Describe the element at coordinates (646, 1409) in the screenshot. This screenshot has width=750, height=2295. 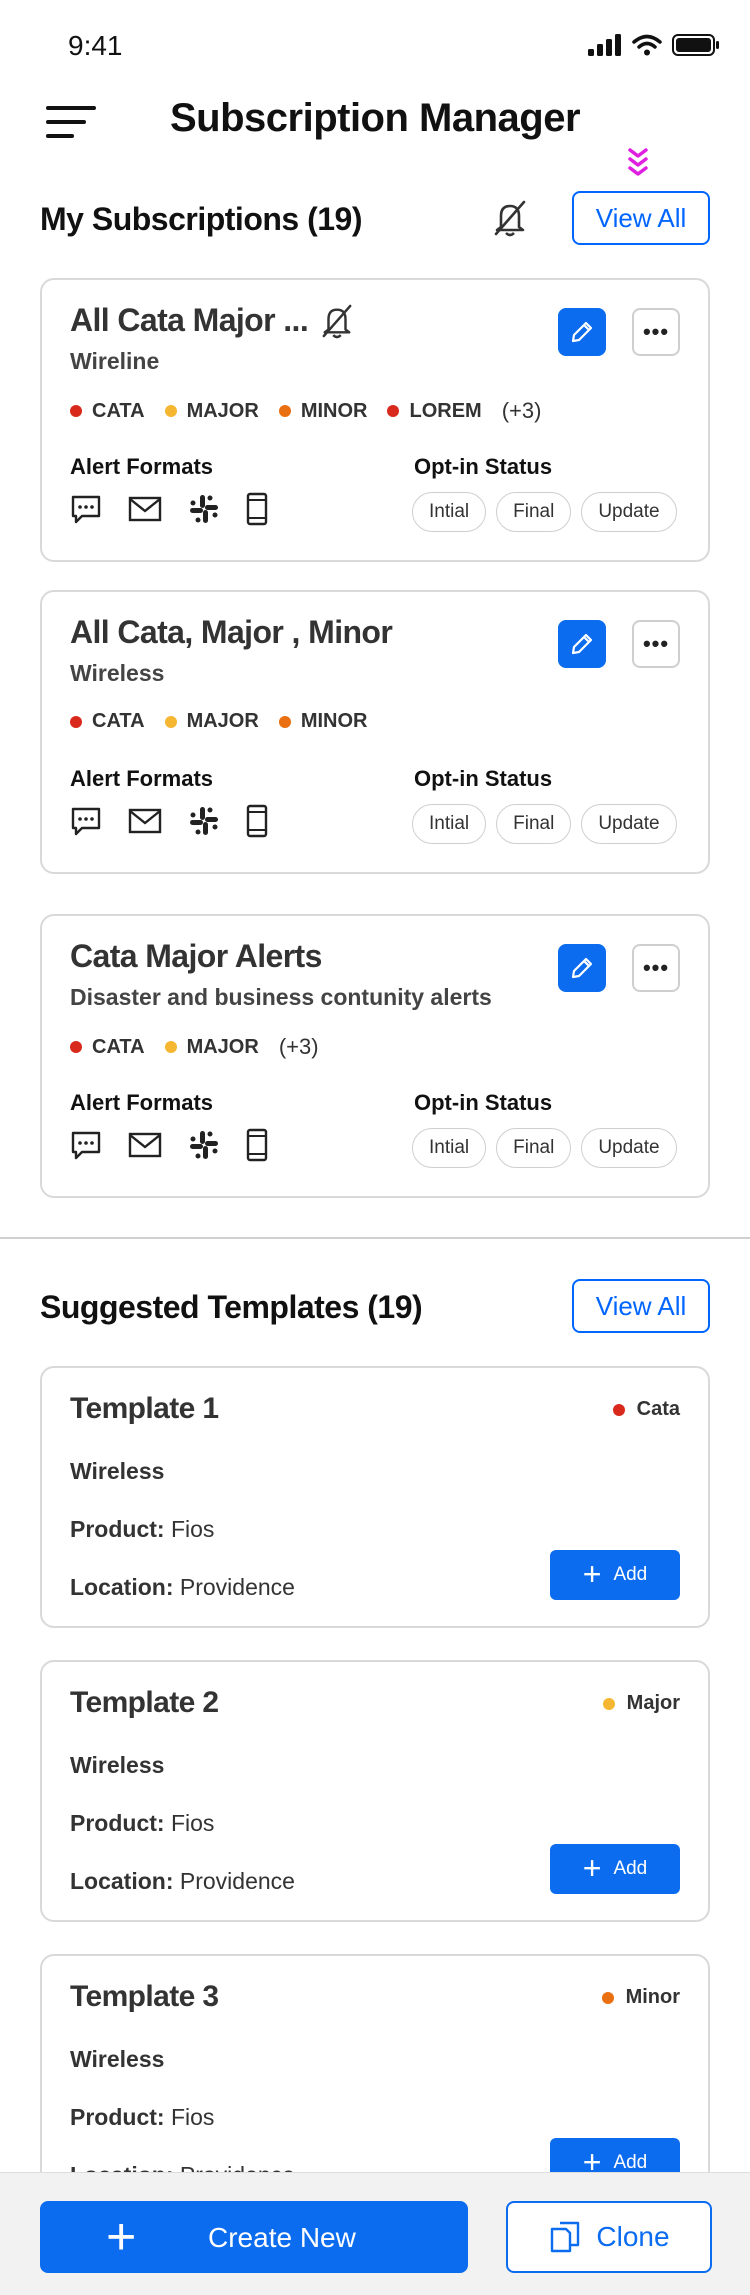
I see `template-severity: Cata` at that location.